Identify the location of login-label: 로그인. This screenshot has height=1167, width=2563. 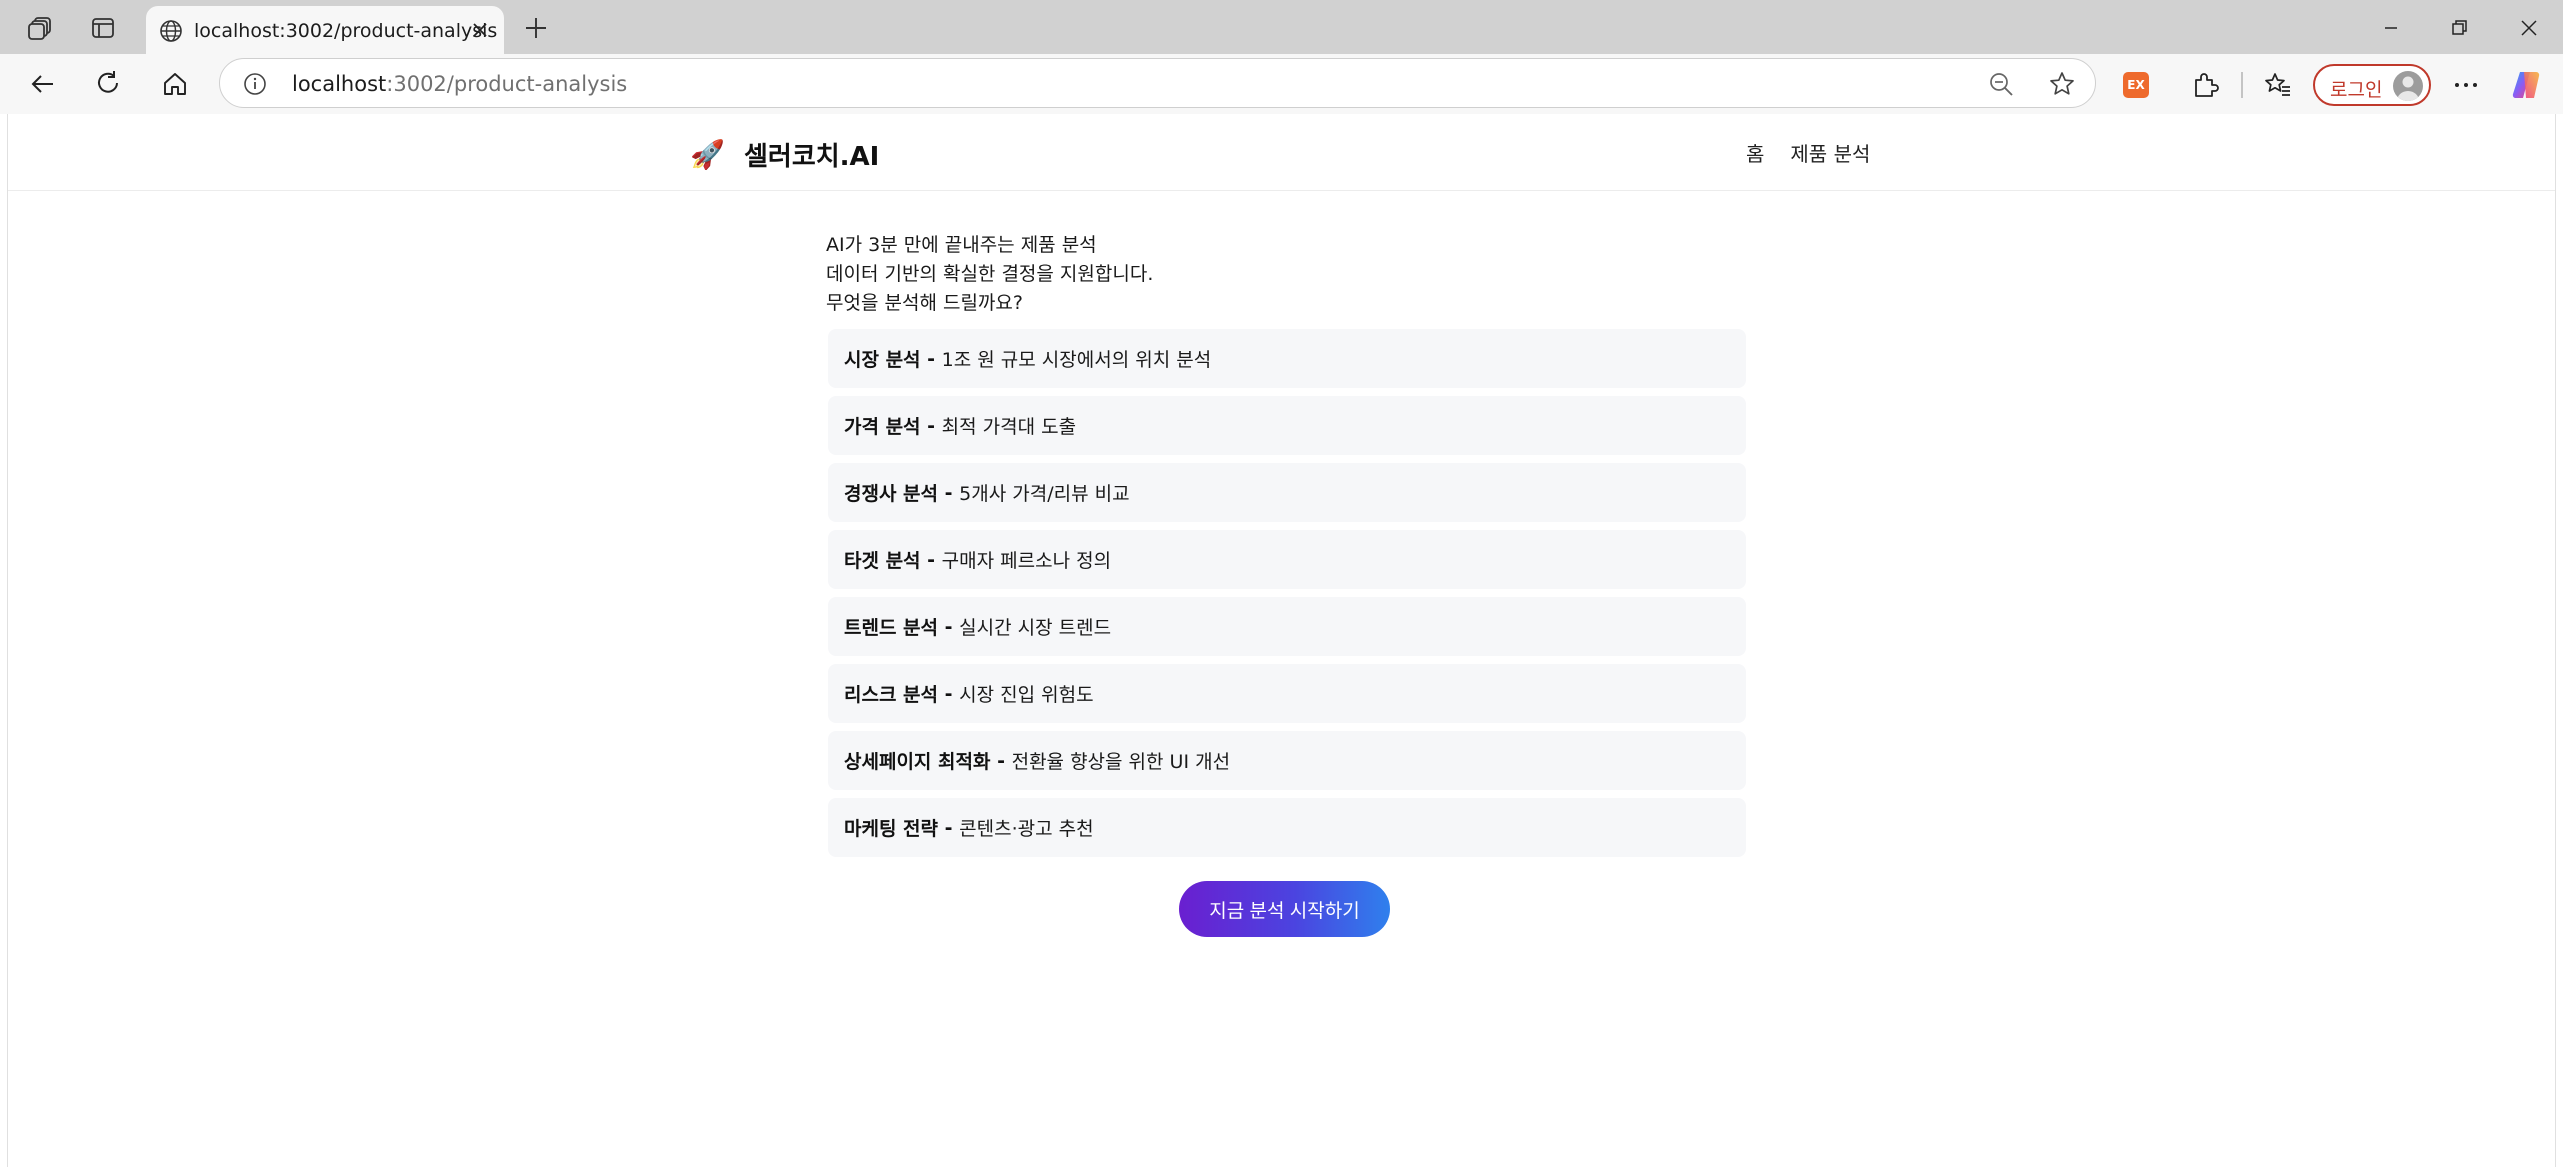
(2356, 90).